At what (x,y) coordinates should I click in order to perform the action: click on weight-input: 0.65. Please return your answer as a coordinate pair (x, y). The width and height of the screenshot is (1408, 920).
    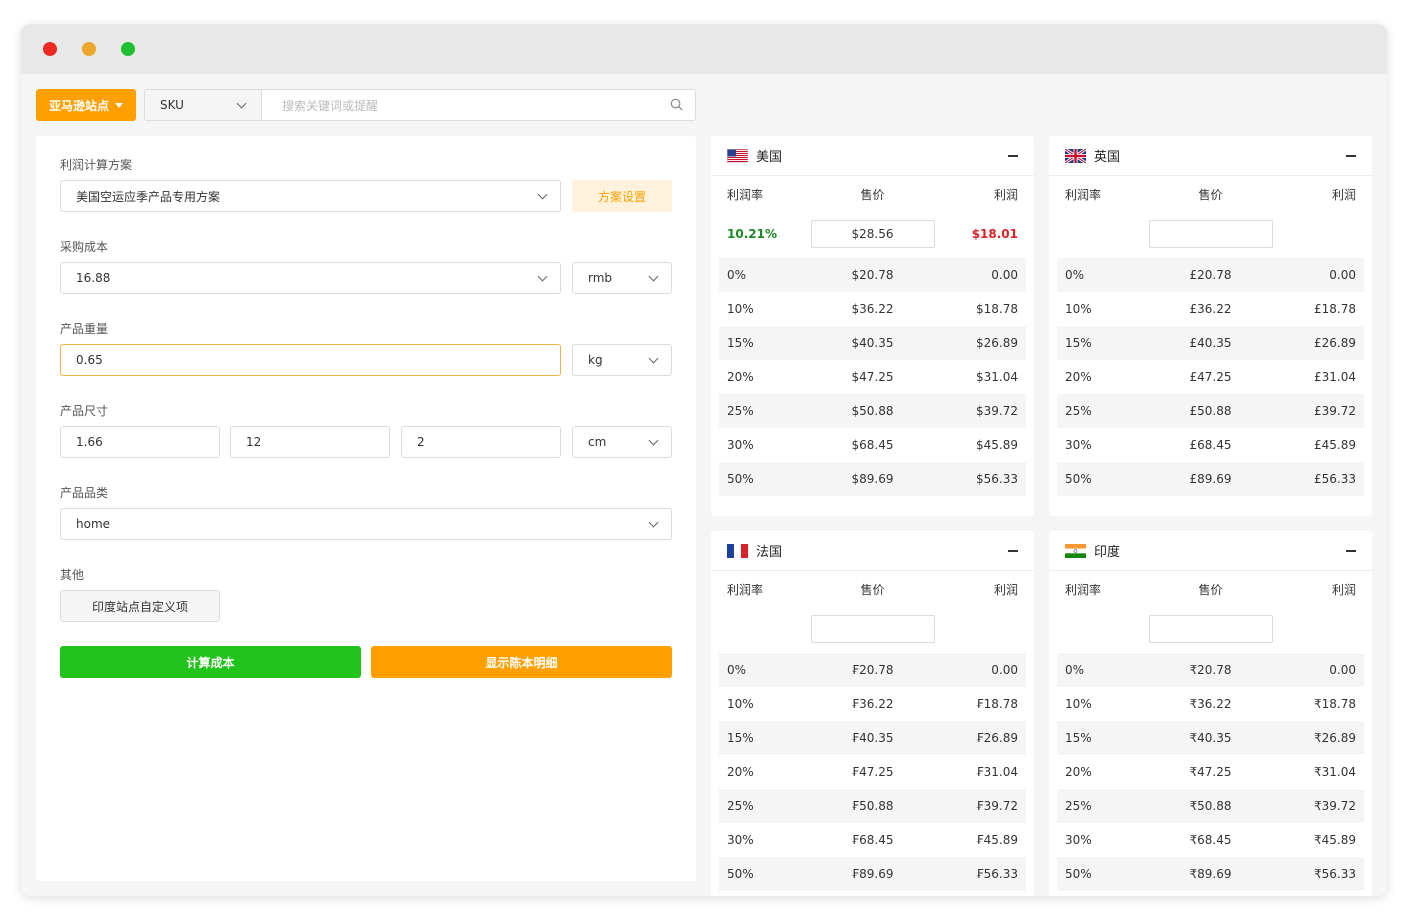
    Looking at the image, I should click on (310, 360).